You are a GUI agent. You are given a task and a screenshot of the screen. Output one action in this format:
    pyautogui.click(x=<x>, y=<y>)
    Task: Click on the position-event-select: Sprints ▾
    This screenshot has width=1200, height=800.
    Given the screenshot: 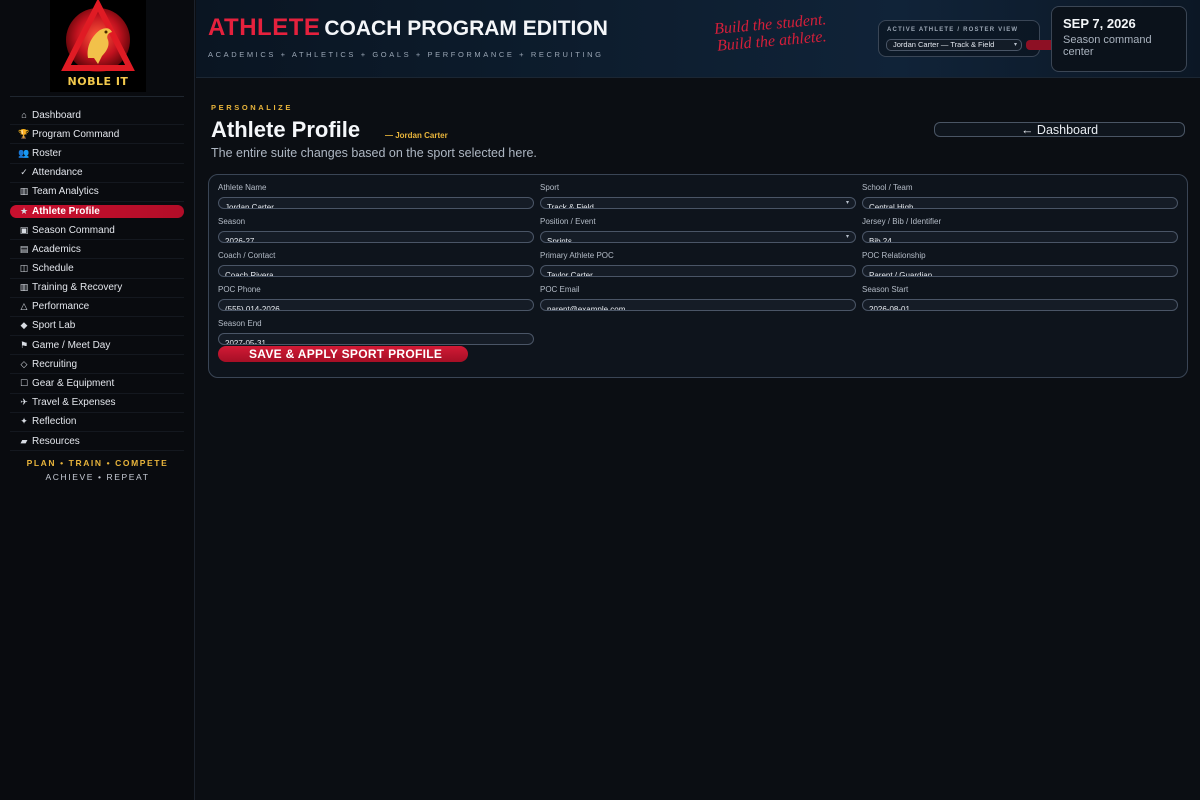 What is the action you would take?
    pyautogui.click(x=698, y=237)
    